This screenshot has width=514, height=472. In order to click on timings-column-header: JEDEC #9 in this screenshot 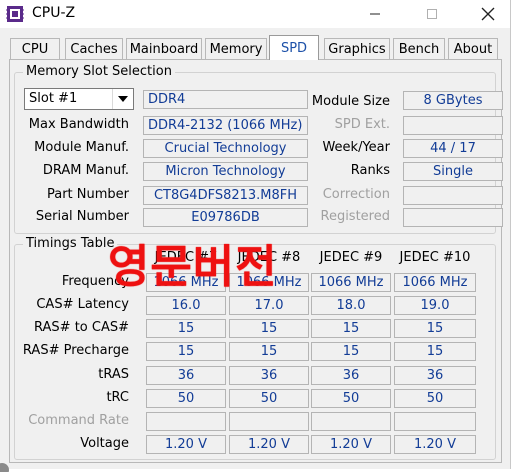, I will do `click(351, 257)`.